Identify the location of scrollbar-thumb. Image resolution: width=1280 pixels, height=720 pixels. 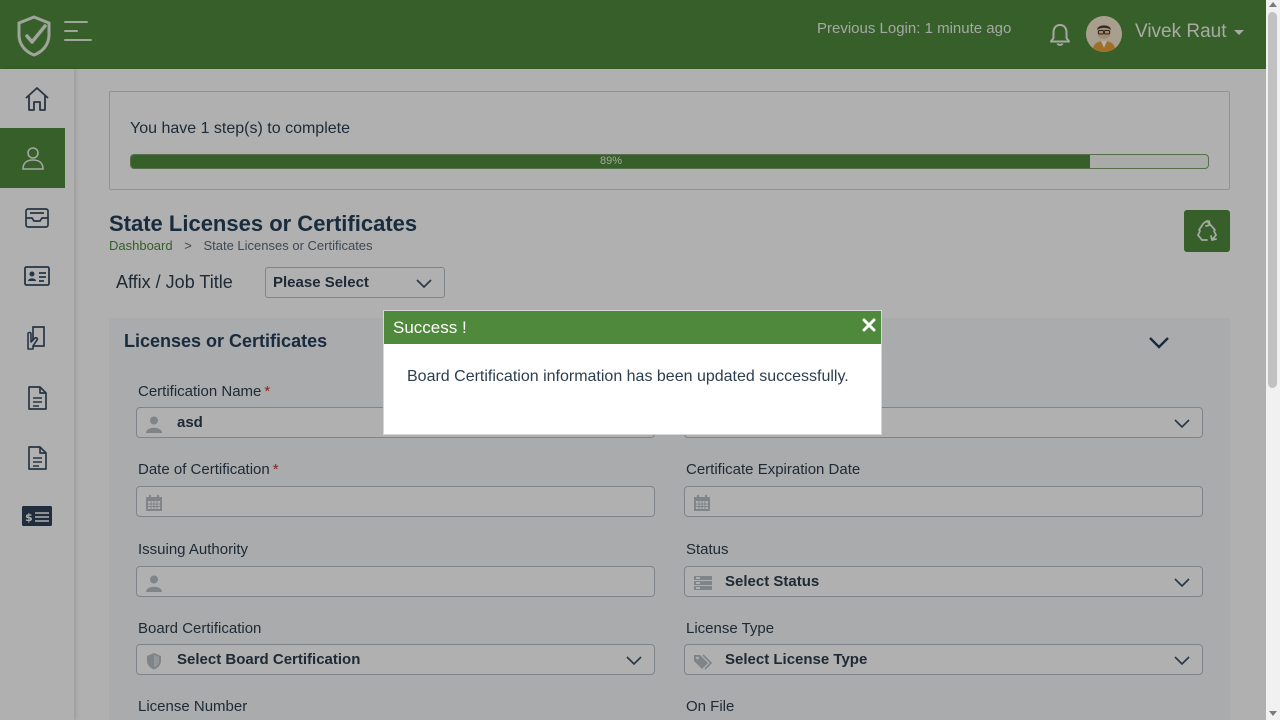
(1272, 200).